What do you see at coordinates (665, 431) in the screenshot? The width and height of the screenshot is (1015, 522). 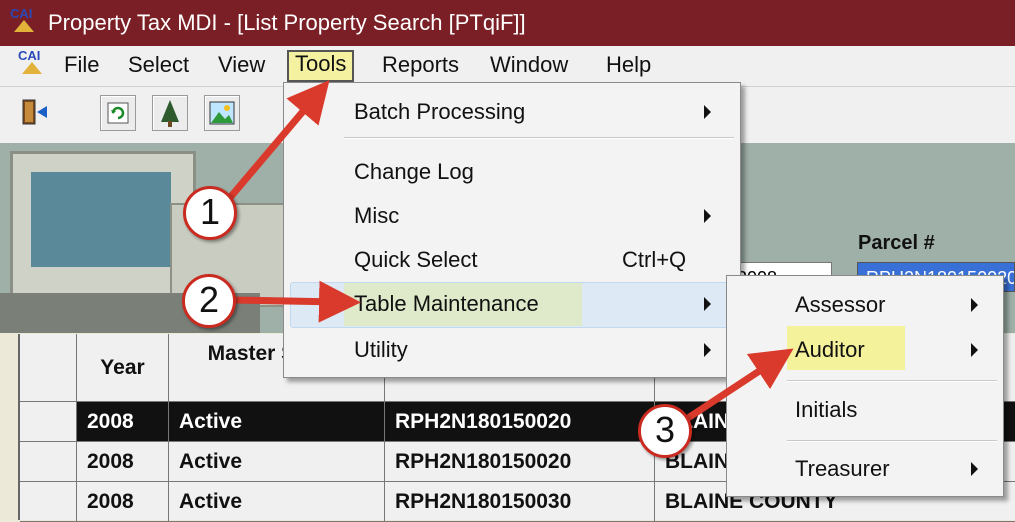 I see `callout-3: 3` at bounding box center [665, 431].